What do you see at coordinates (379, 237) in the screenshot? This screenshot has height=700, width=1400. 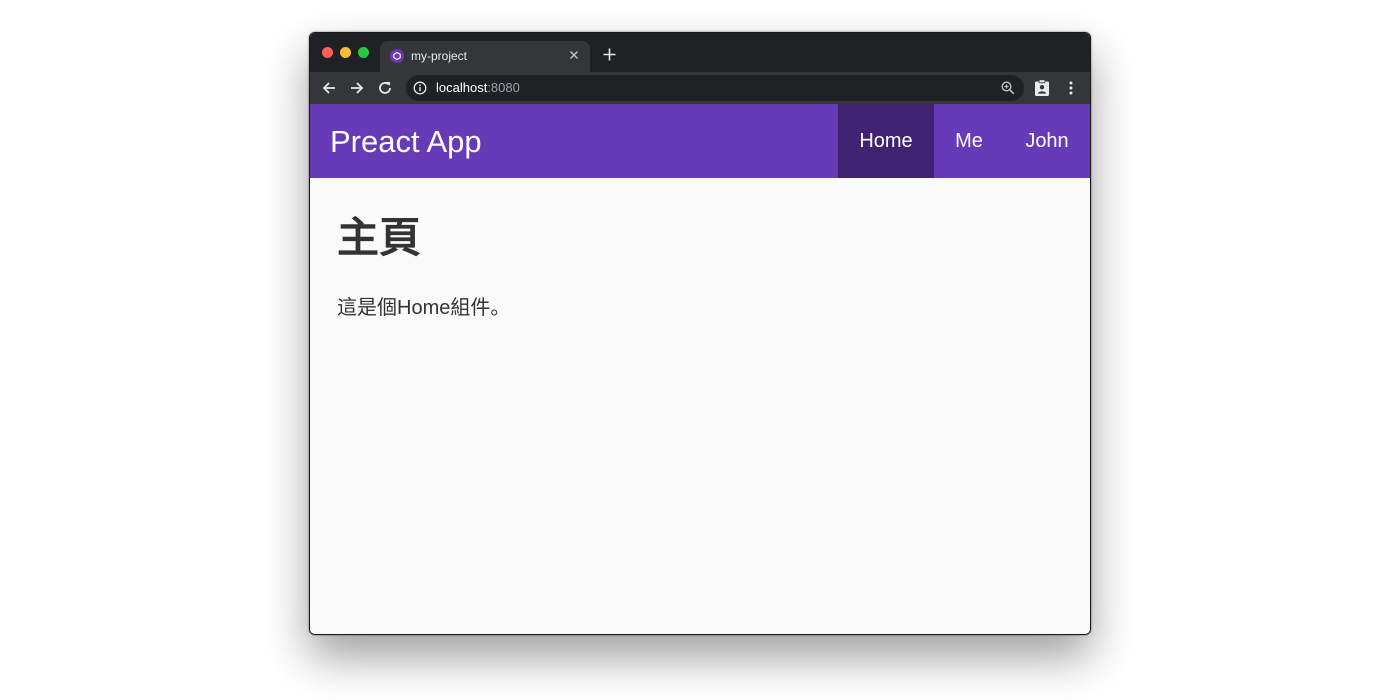 I see `page-title: 主頁` at bounding box center [379, 237].